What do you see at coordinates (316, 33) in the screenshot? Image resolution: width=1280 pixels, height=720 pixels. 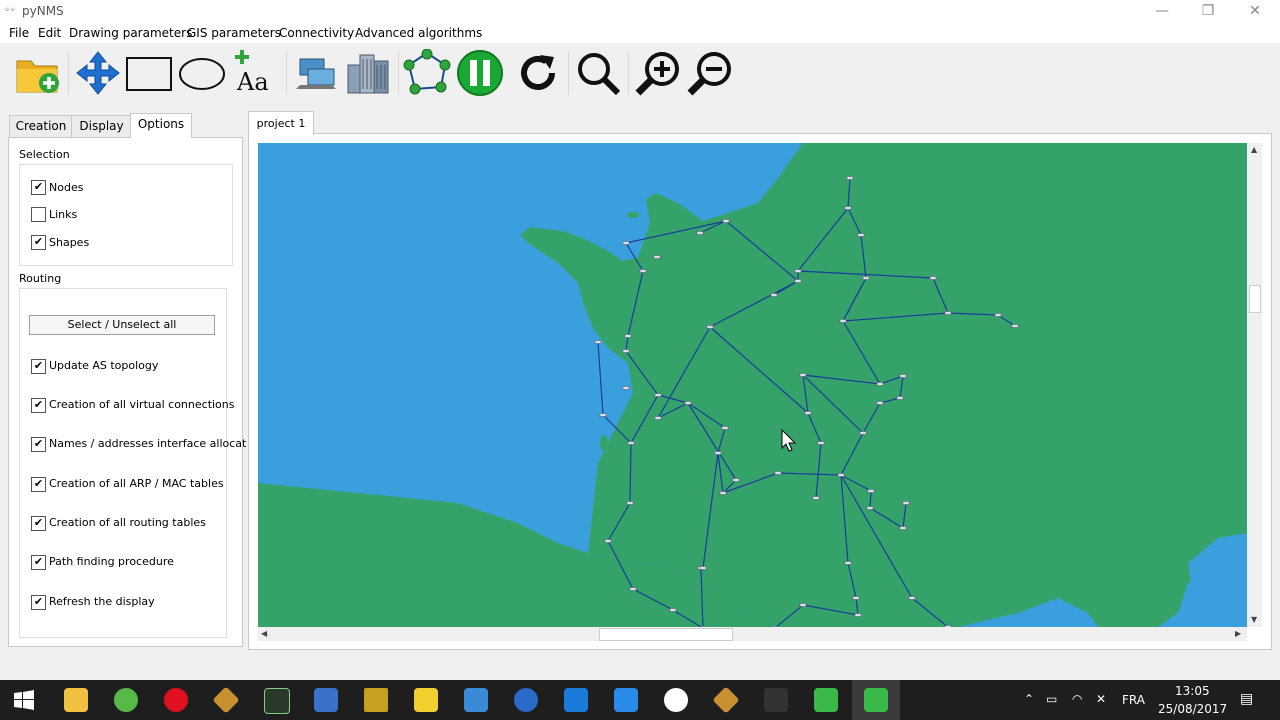 I see `menu-connectivity: Connectivity` at bounding box center [316, 33].